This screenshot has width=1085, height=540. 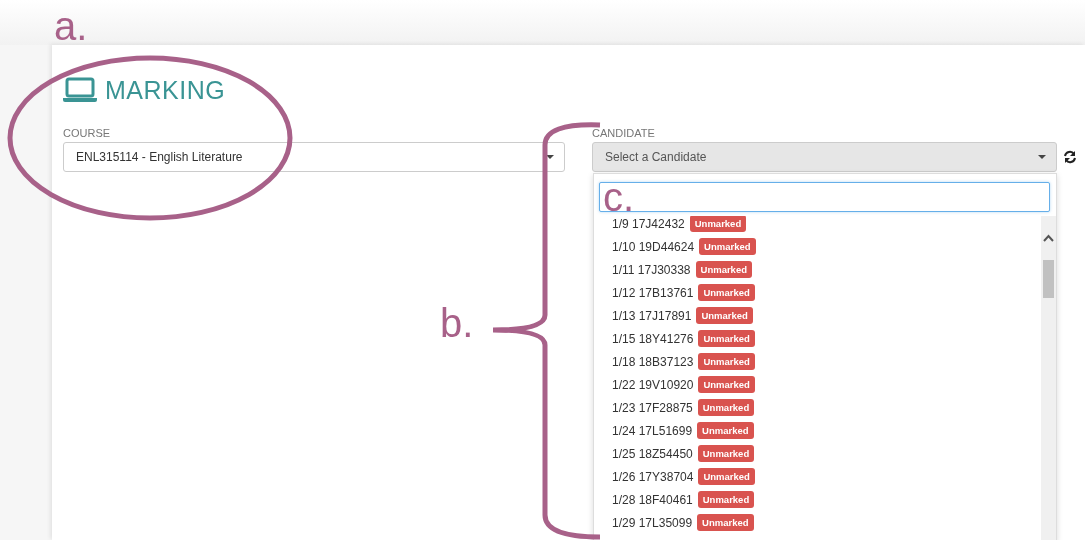 What do you see at coordinates (653, 361) in the screenshot?
I see `candidate-name: 1/18 18B37123` at bounding box center [653, 361].